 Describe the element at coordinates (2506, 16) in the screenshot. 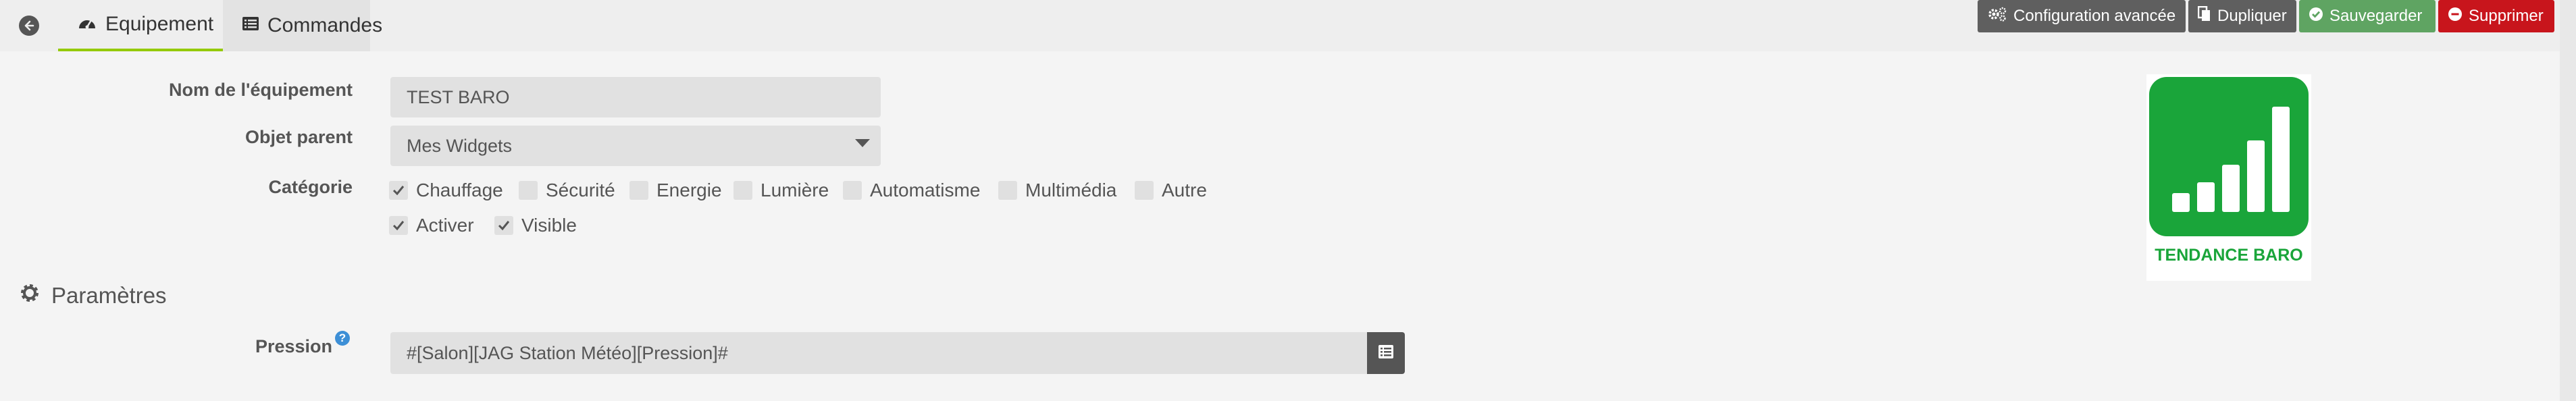

I see `button-label: Supprimer` at that location.